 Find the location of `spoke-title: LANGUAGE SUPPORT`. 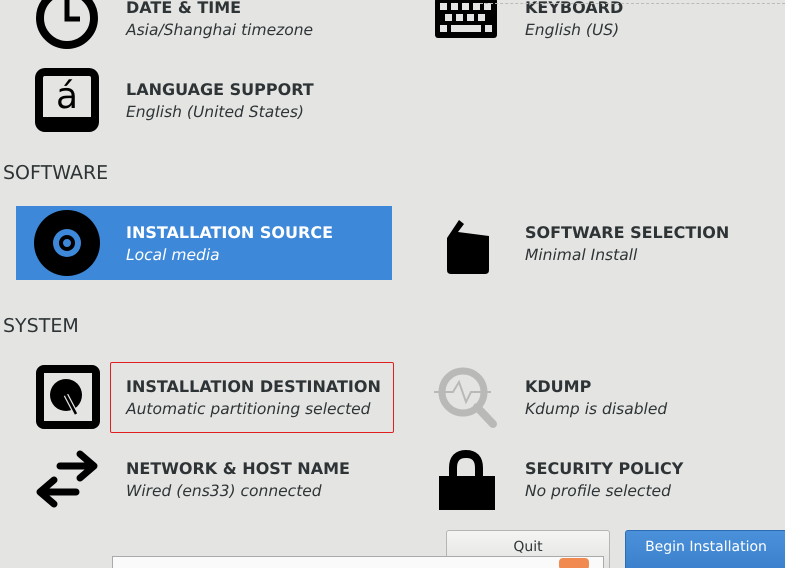

spoke-title: LANGUAGE SUPPORT is located at coordinates (220, 89).